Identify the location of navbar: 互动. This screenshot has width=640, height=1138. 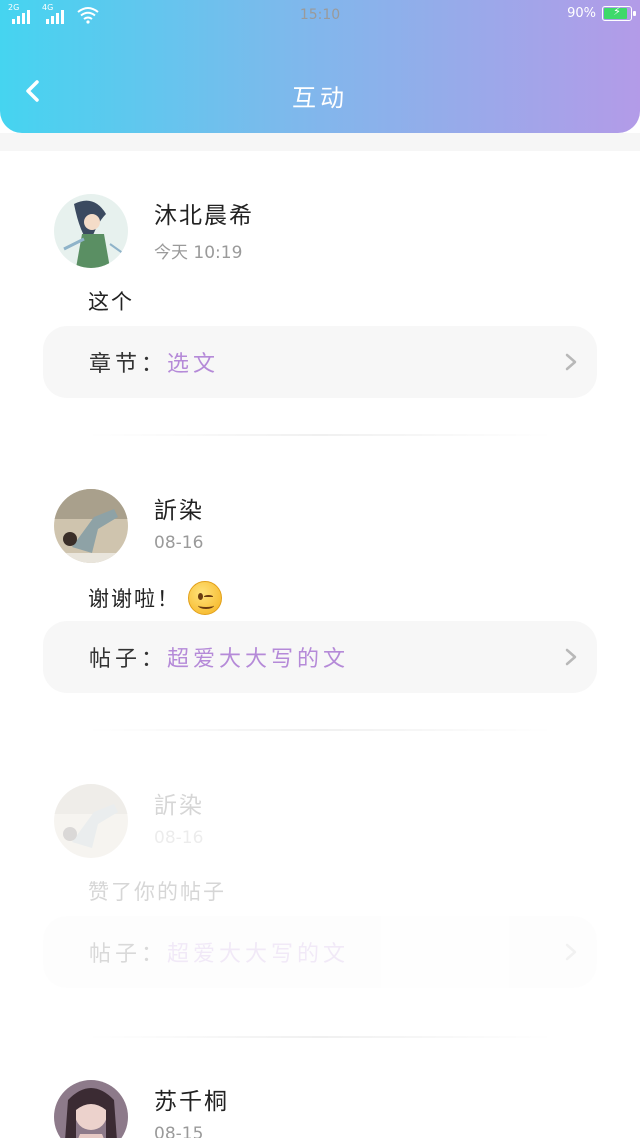
(320, 82).